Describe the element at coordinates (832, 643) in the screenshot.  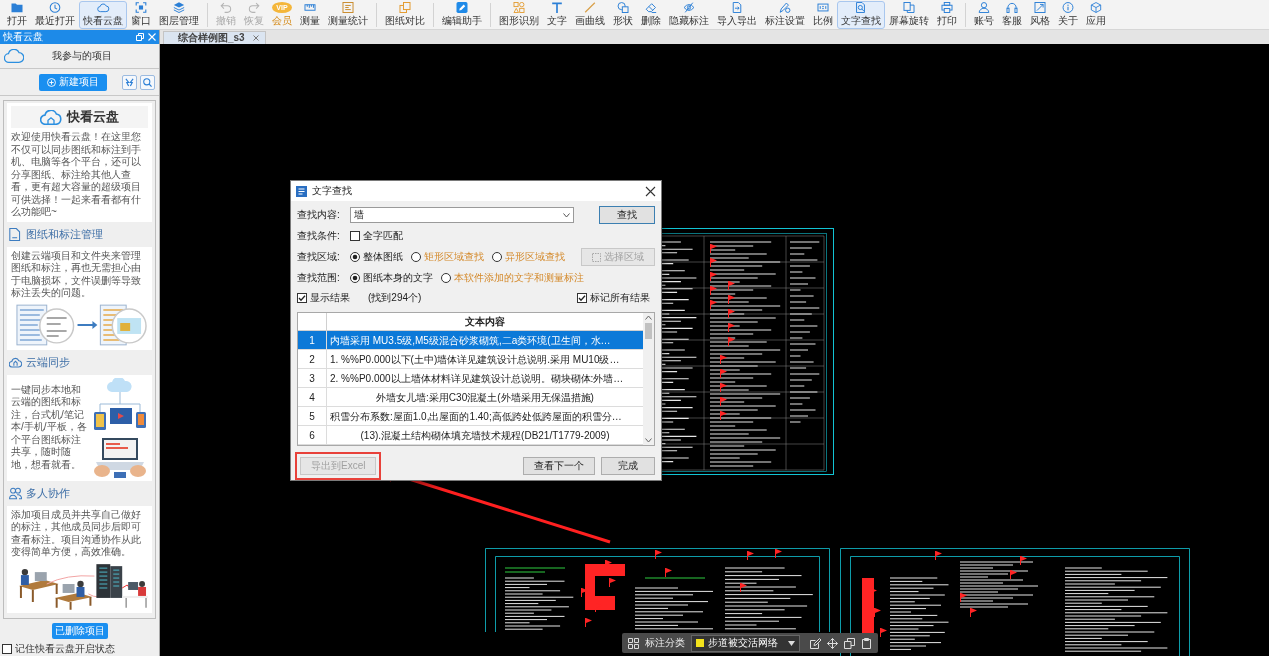
I see `move-icon` at that location.